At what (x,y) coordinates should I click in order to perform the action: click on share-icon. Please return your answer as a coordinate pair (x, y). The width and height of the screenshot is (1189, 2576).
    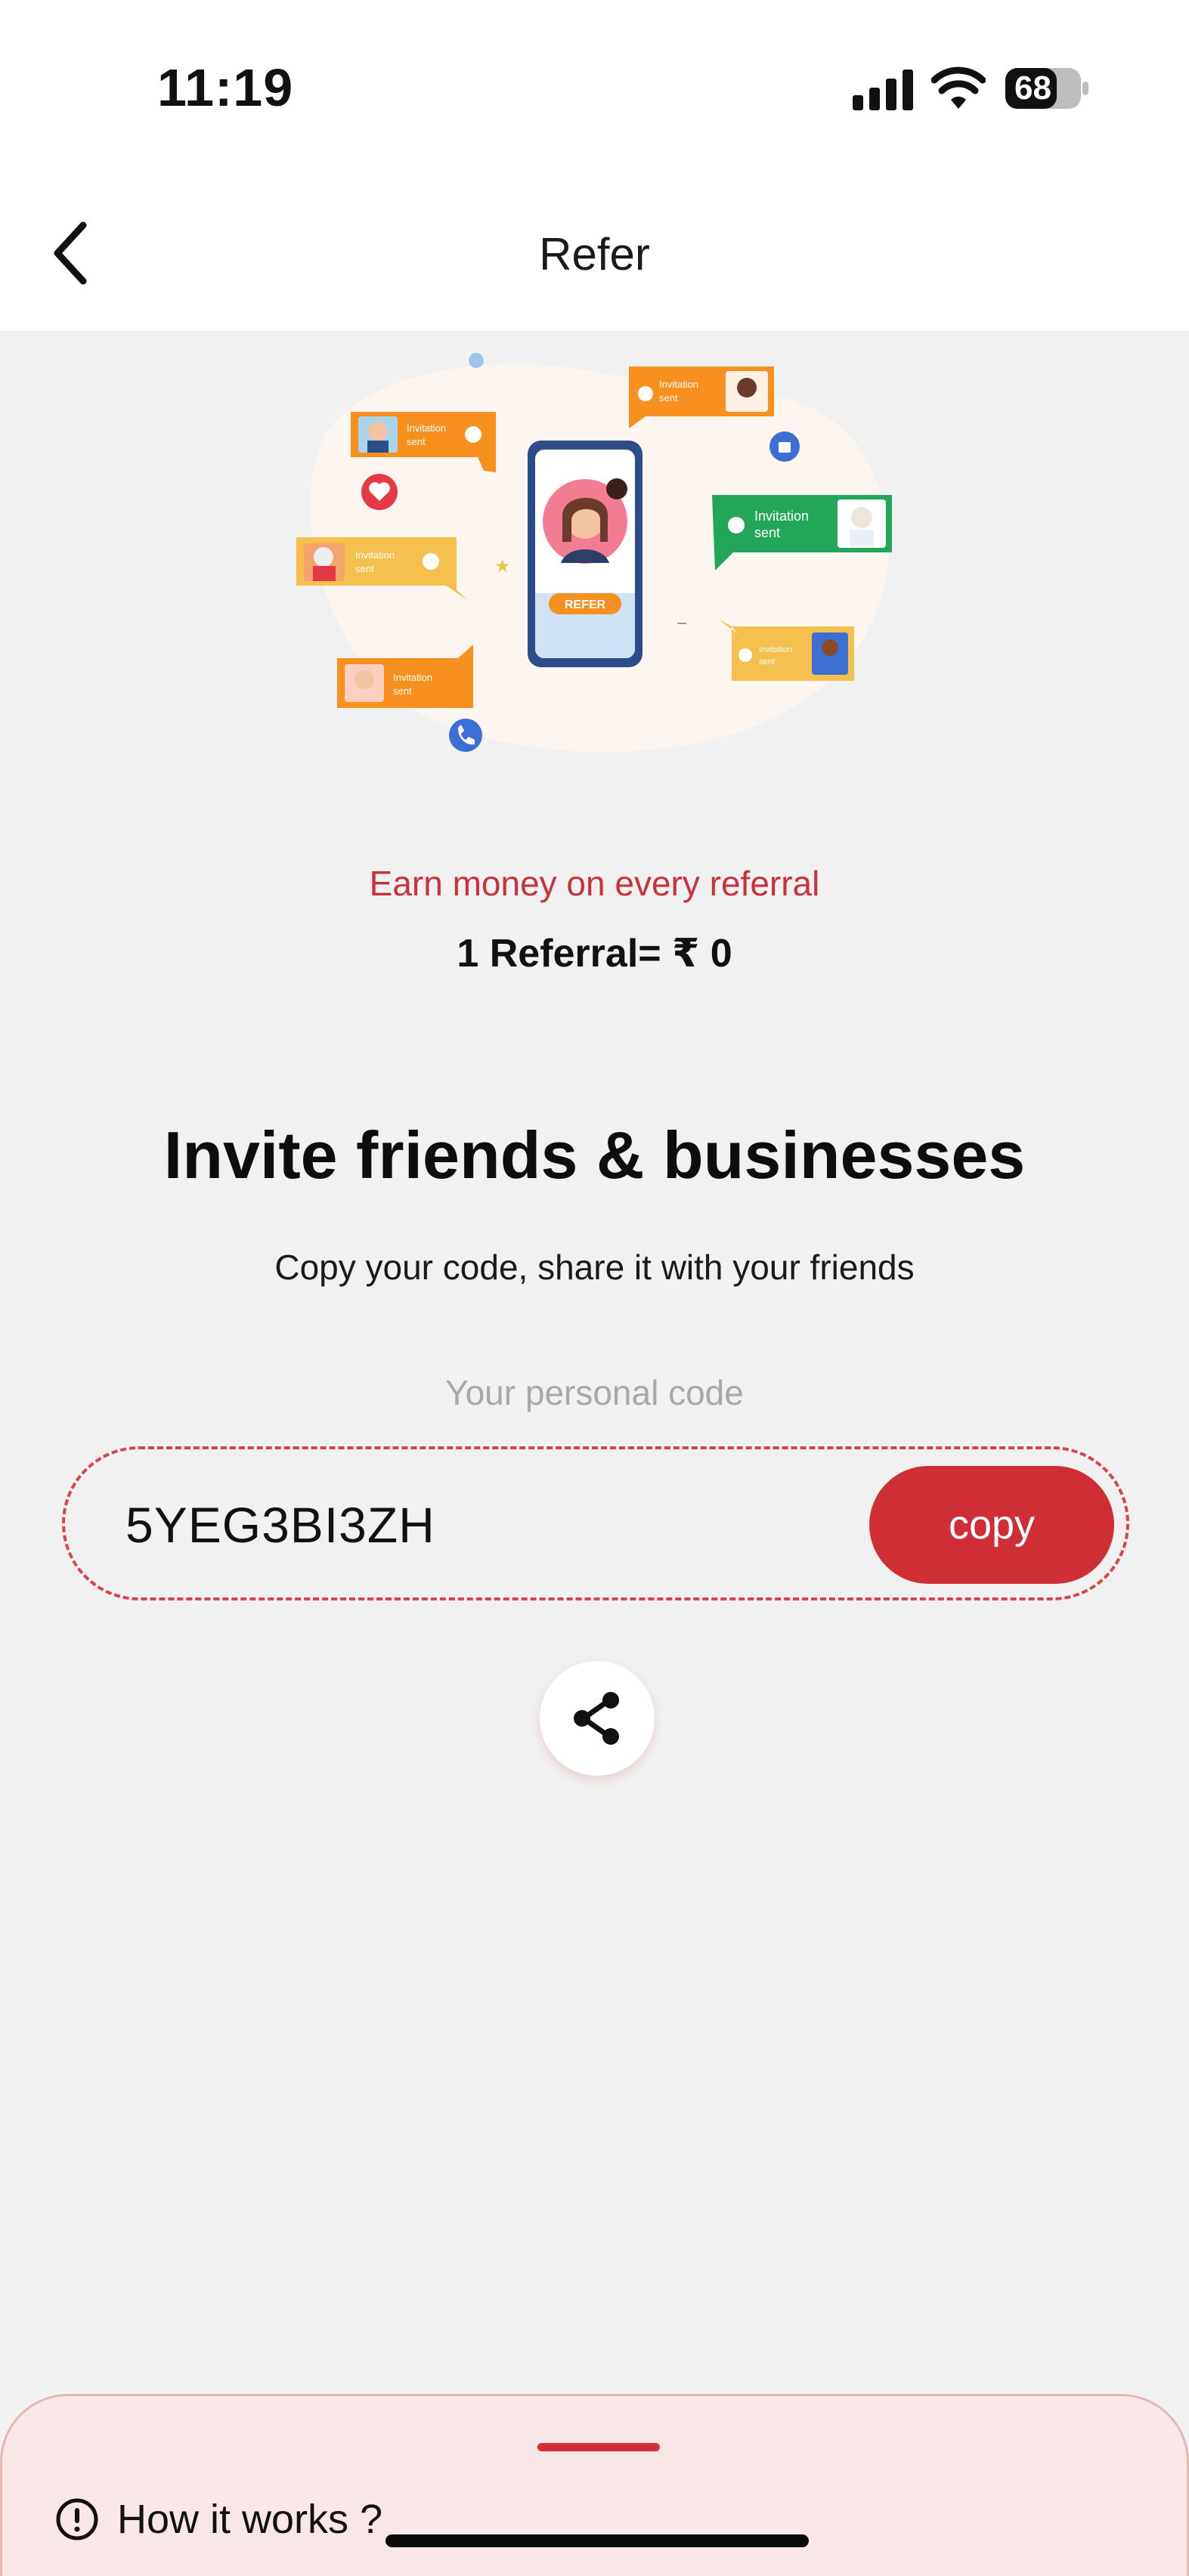
    Looking at the image, I should click on (596, 1718).